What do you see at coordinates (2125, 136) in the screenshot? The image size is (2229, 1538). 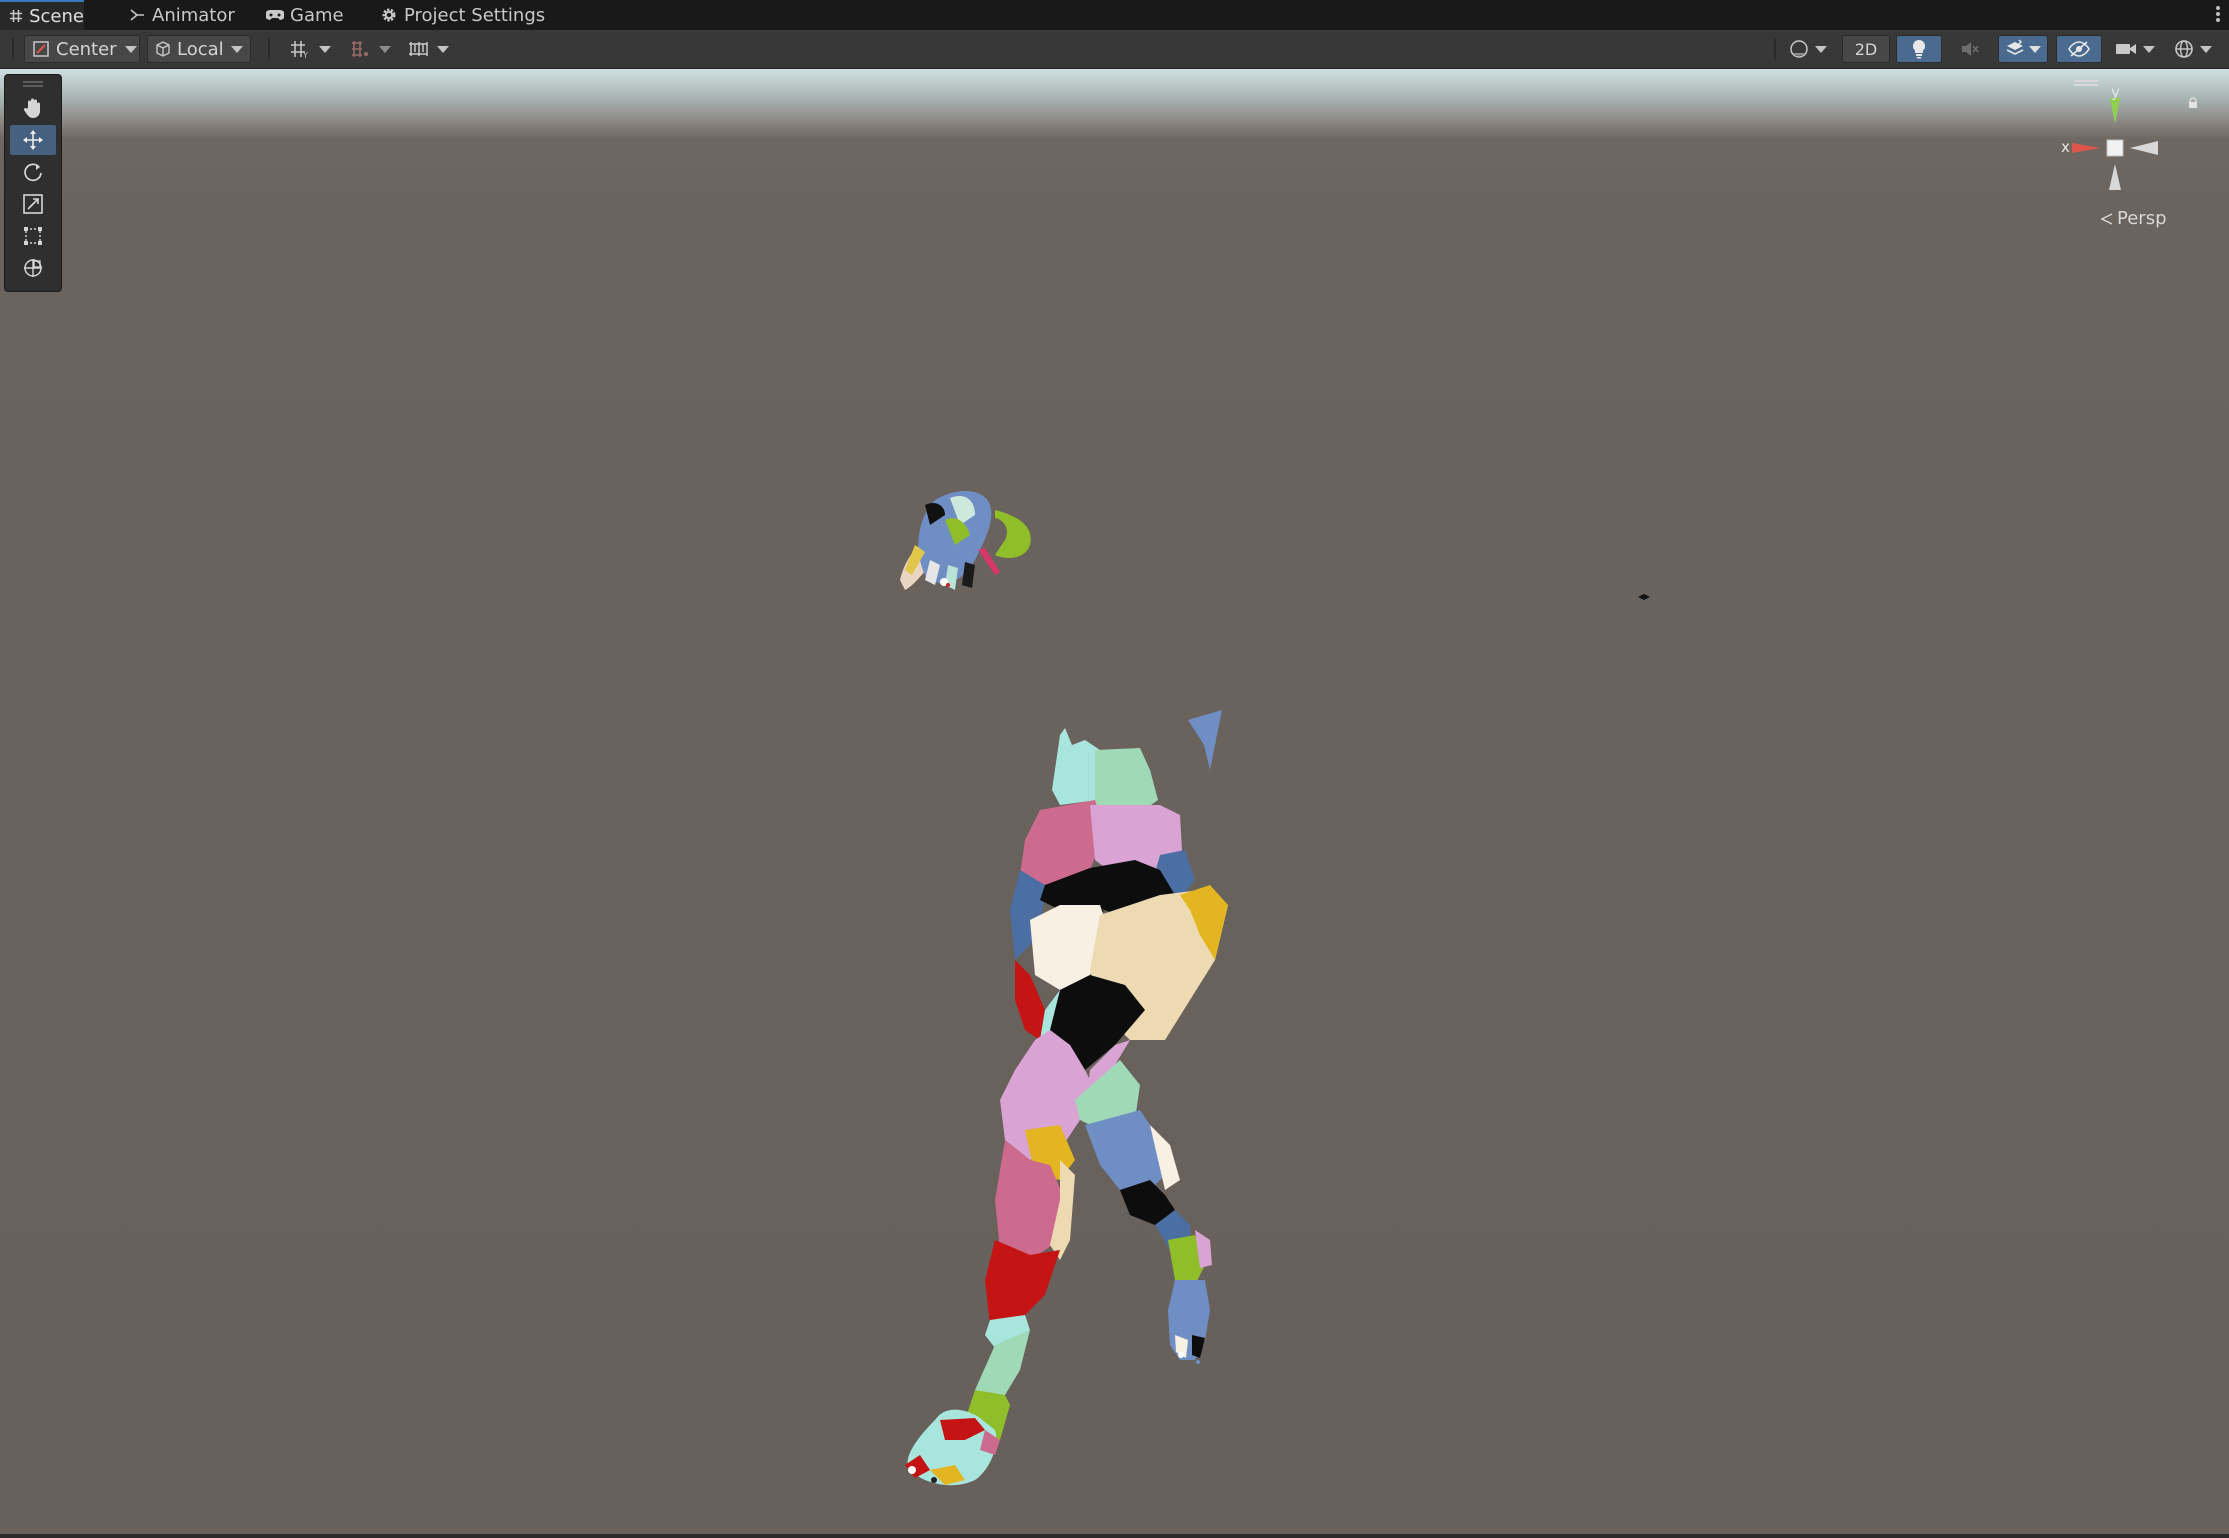 I see `orientation-gizmo: y x` at bounding box center [2125, 136].